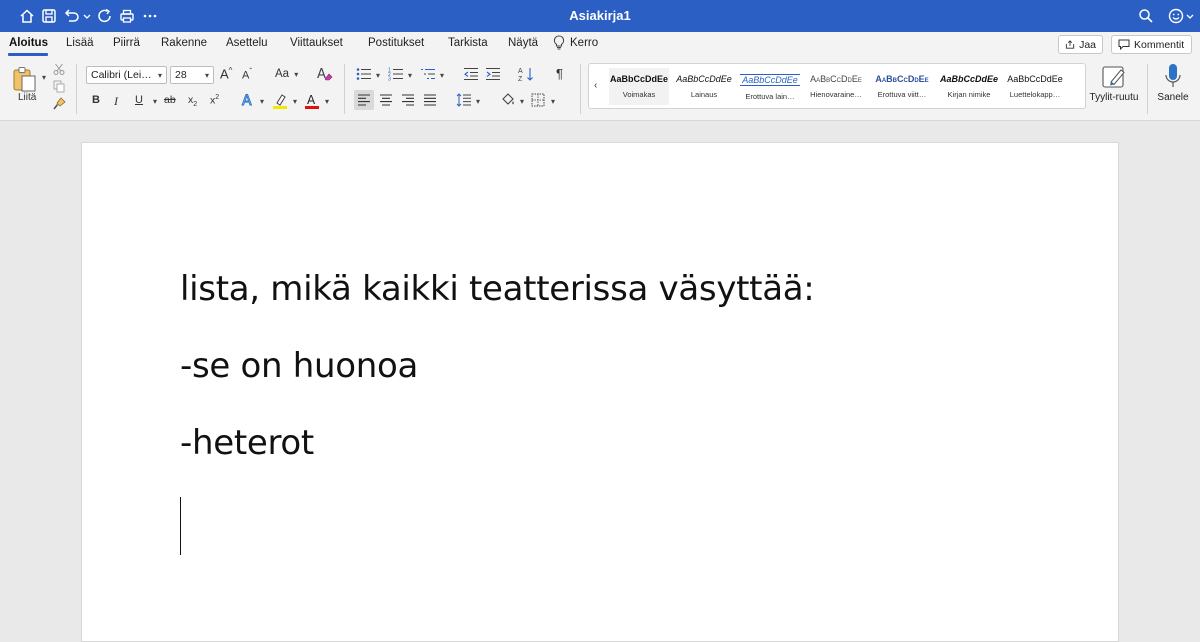 This screenshot has width=1200, height=642. Describe the element at coordinates (527, 74) in the screenshot. I see `sort-icon: AZ` at that location.